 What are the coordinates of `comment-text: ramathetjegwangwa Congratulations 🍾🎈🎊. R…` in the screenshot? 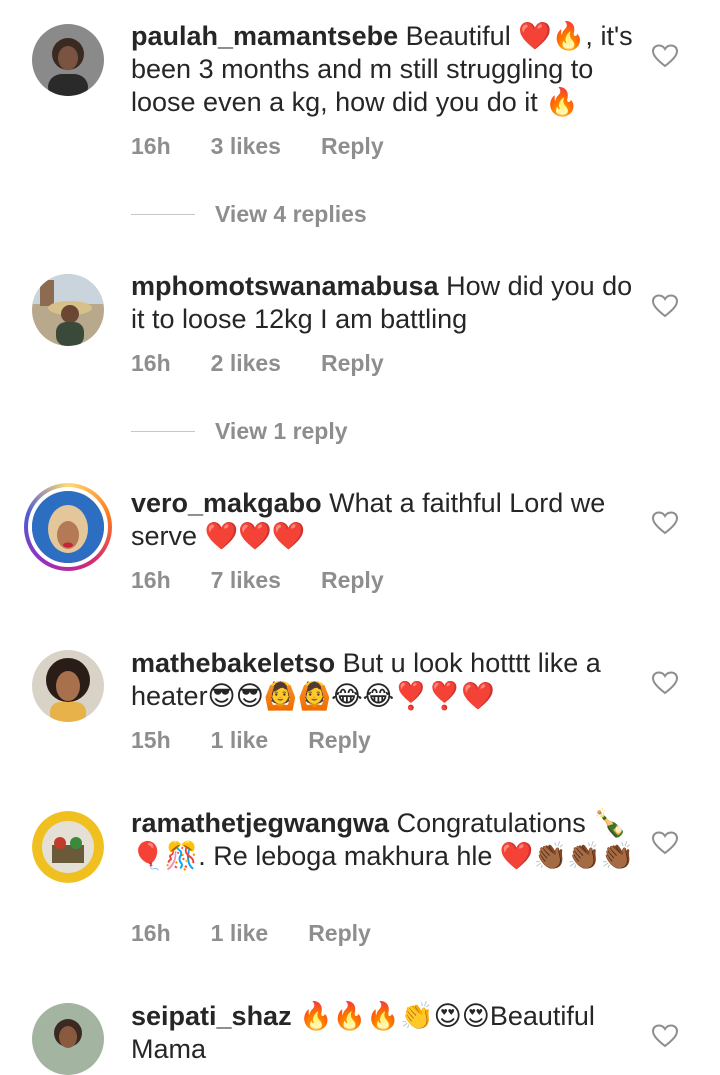 It's located at (383, 840).